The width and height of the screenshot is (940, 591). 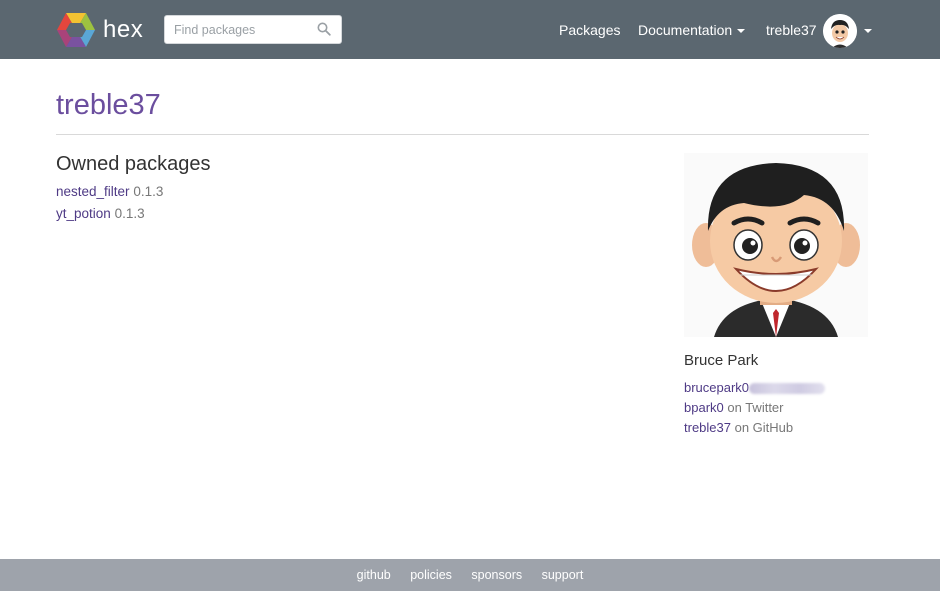 What do you see at coordinates (787, 389) in the screenshot?
I see `redacted-email-blur` at bounding box center [787, 389].